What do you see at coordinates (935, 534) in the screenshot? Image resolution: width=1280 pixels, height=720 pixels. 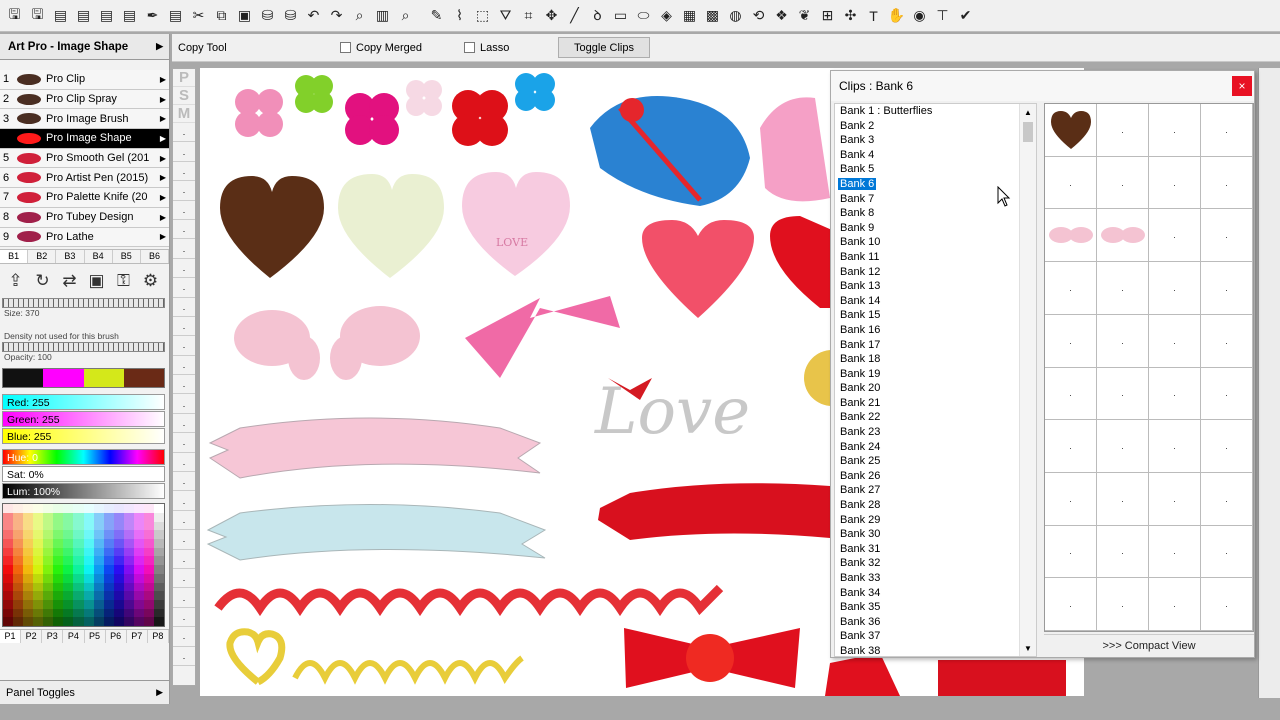 I see `bank-list-item: Bank 30` at bounding box center [935, 534].